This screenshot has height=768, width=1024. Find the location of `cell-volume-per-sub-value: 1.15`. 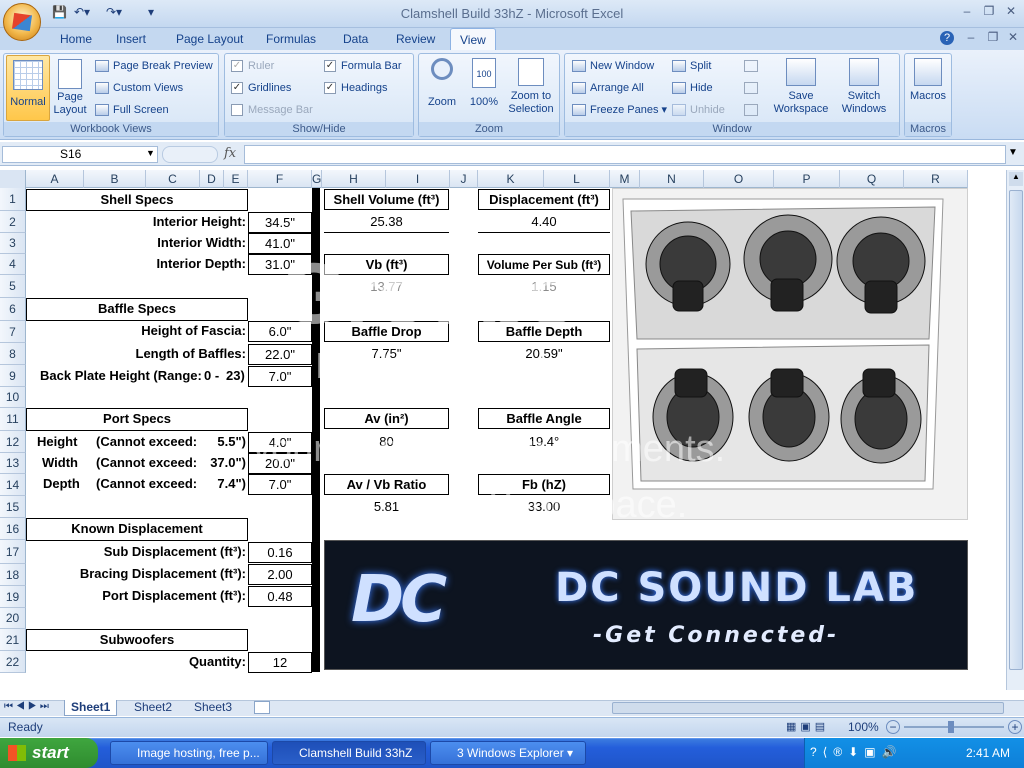

cell-volume-per-sub-value: 1.15 is located at coordinates (544, 287).